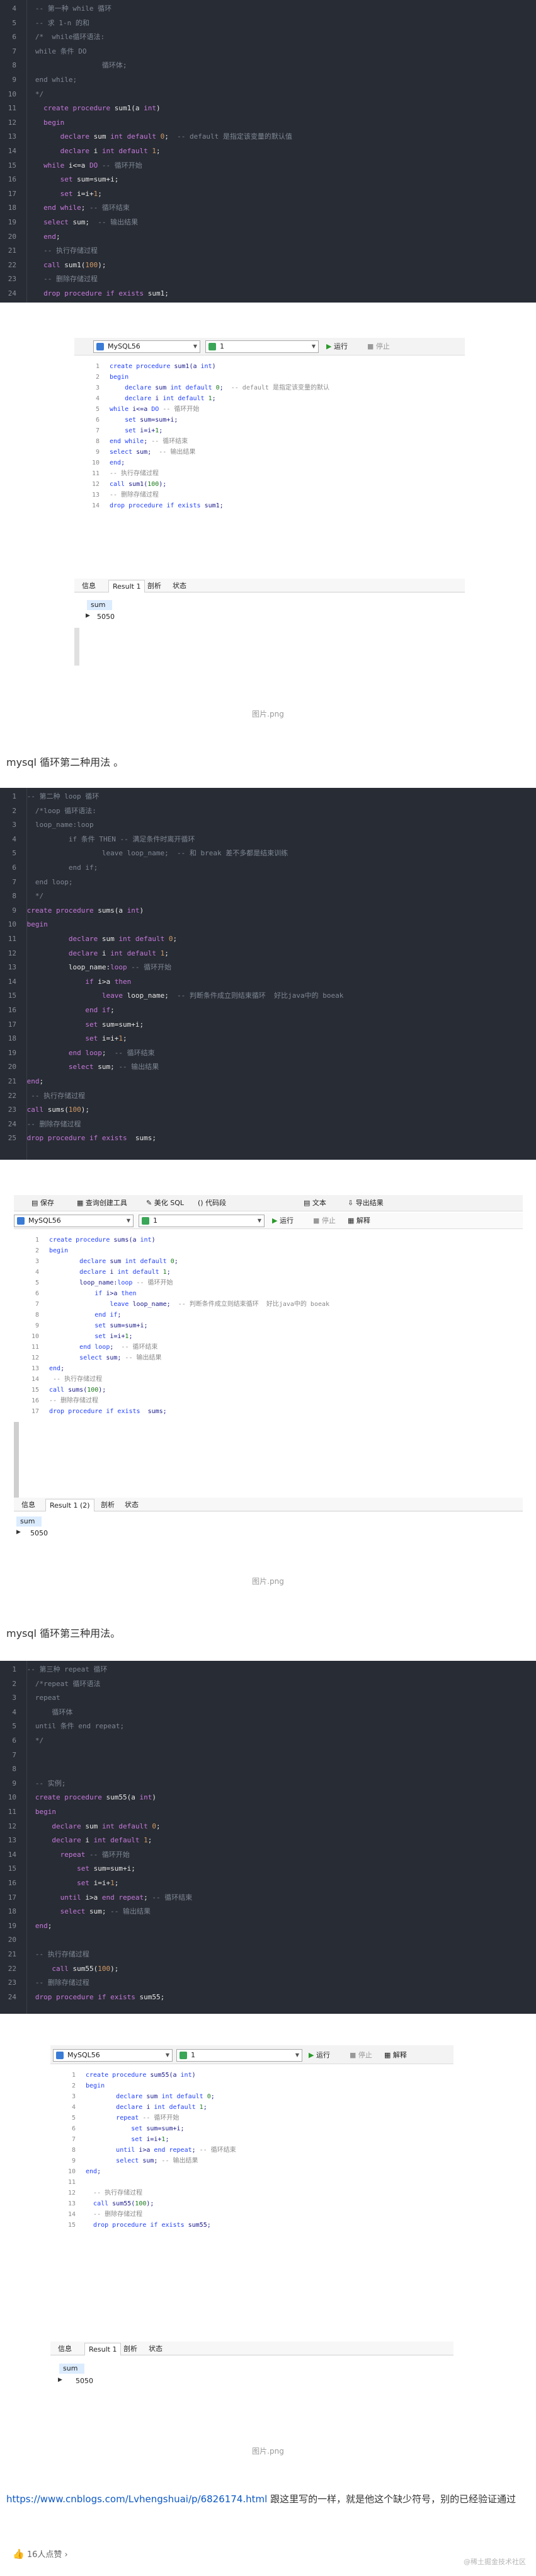 The width and height of the screenshot is (536, 2576). What do you see at coordinates (63, 1683) in the screenshot?
I see `code-text: /*repeat 循环语法` at bounding box center [63, 1683].